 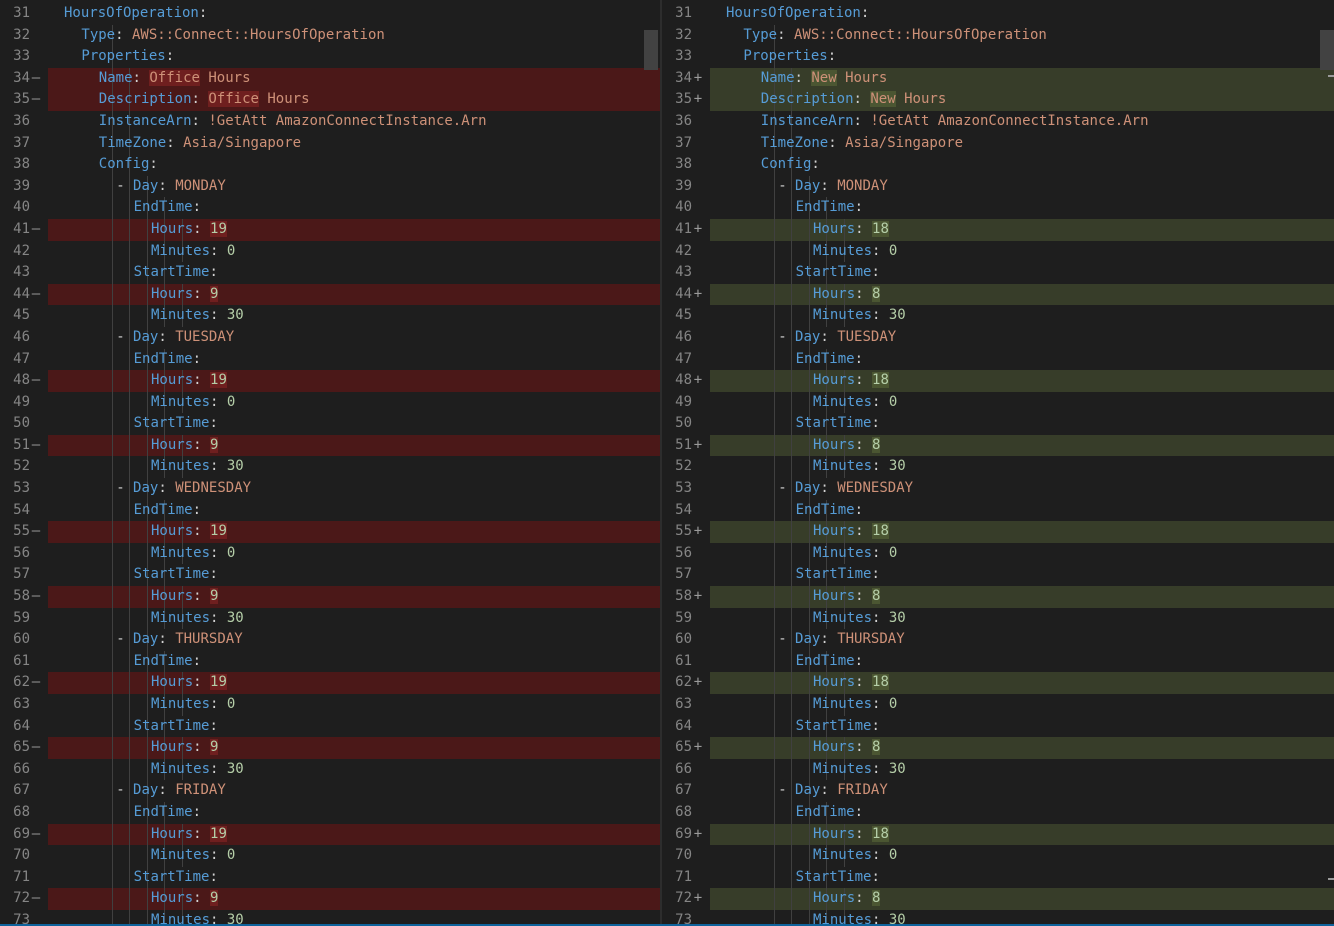 What do you see at coordinates (24, 230) in the screenshot?
I see `line-gutter: 41—` at bounding box center [24, 230].